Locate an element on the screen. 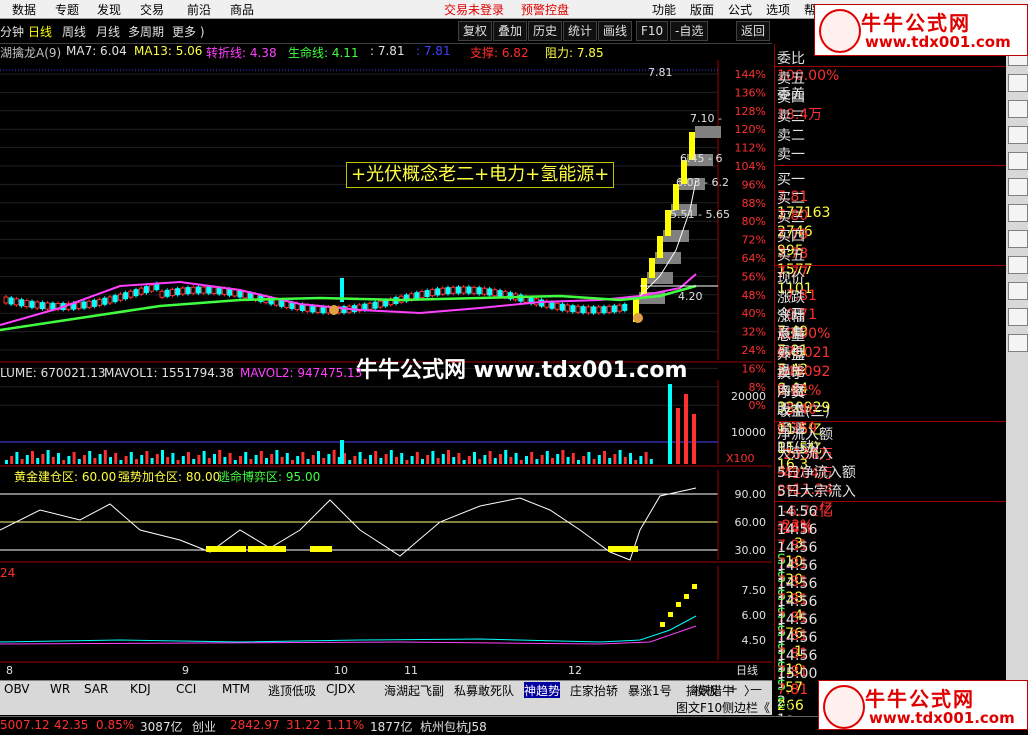  menu-item-trade: 交易 is located at coordinates (152, 9).